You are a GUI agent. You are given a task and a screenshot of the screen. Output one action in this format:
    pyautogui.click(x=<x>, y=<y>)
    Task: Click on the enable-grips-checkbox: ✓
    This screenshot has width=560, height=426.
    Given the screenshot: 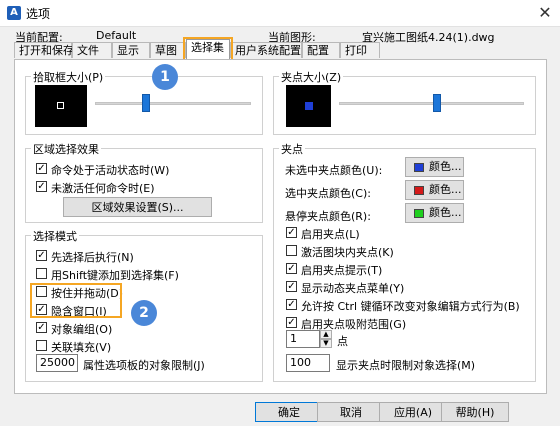 What is the action you would take?
    pyautogui.click(x=291, y=232)
    